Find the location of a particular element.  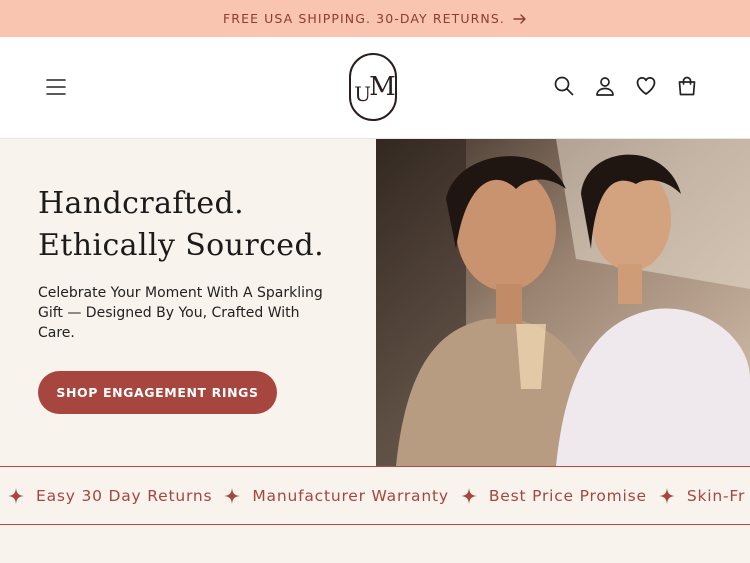

ticker-item: Skin-Fr is located at coordinates (704, 496).